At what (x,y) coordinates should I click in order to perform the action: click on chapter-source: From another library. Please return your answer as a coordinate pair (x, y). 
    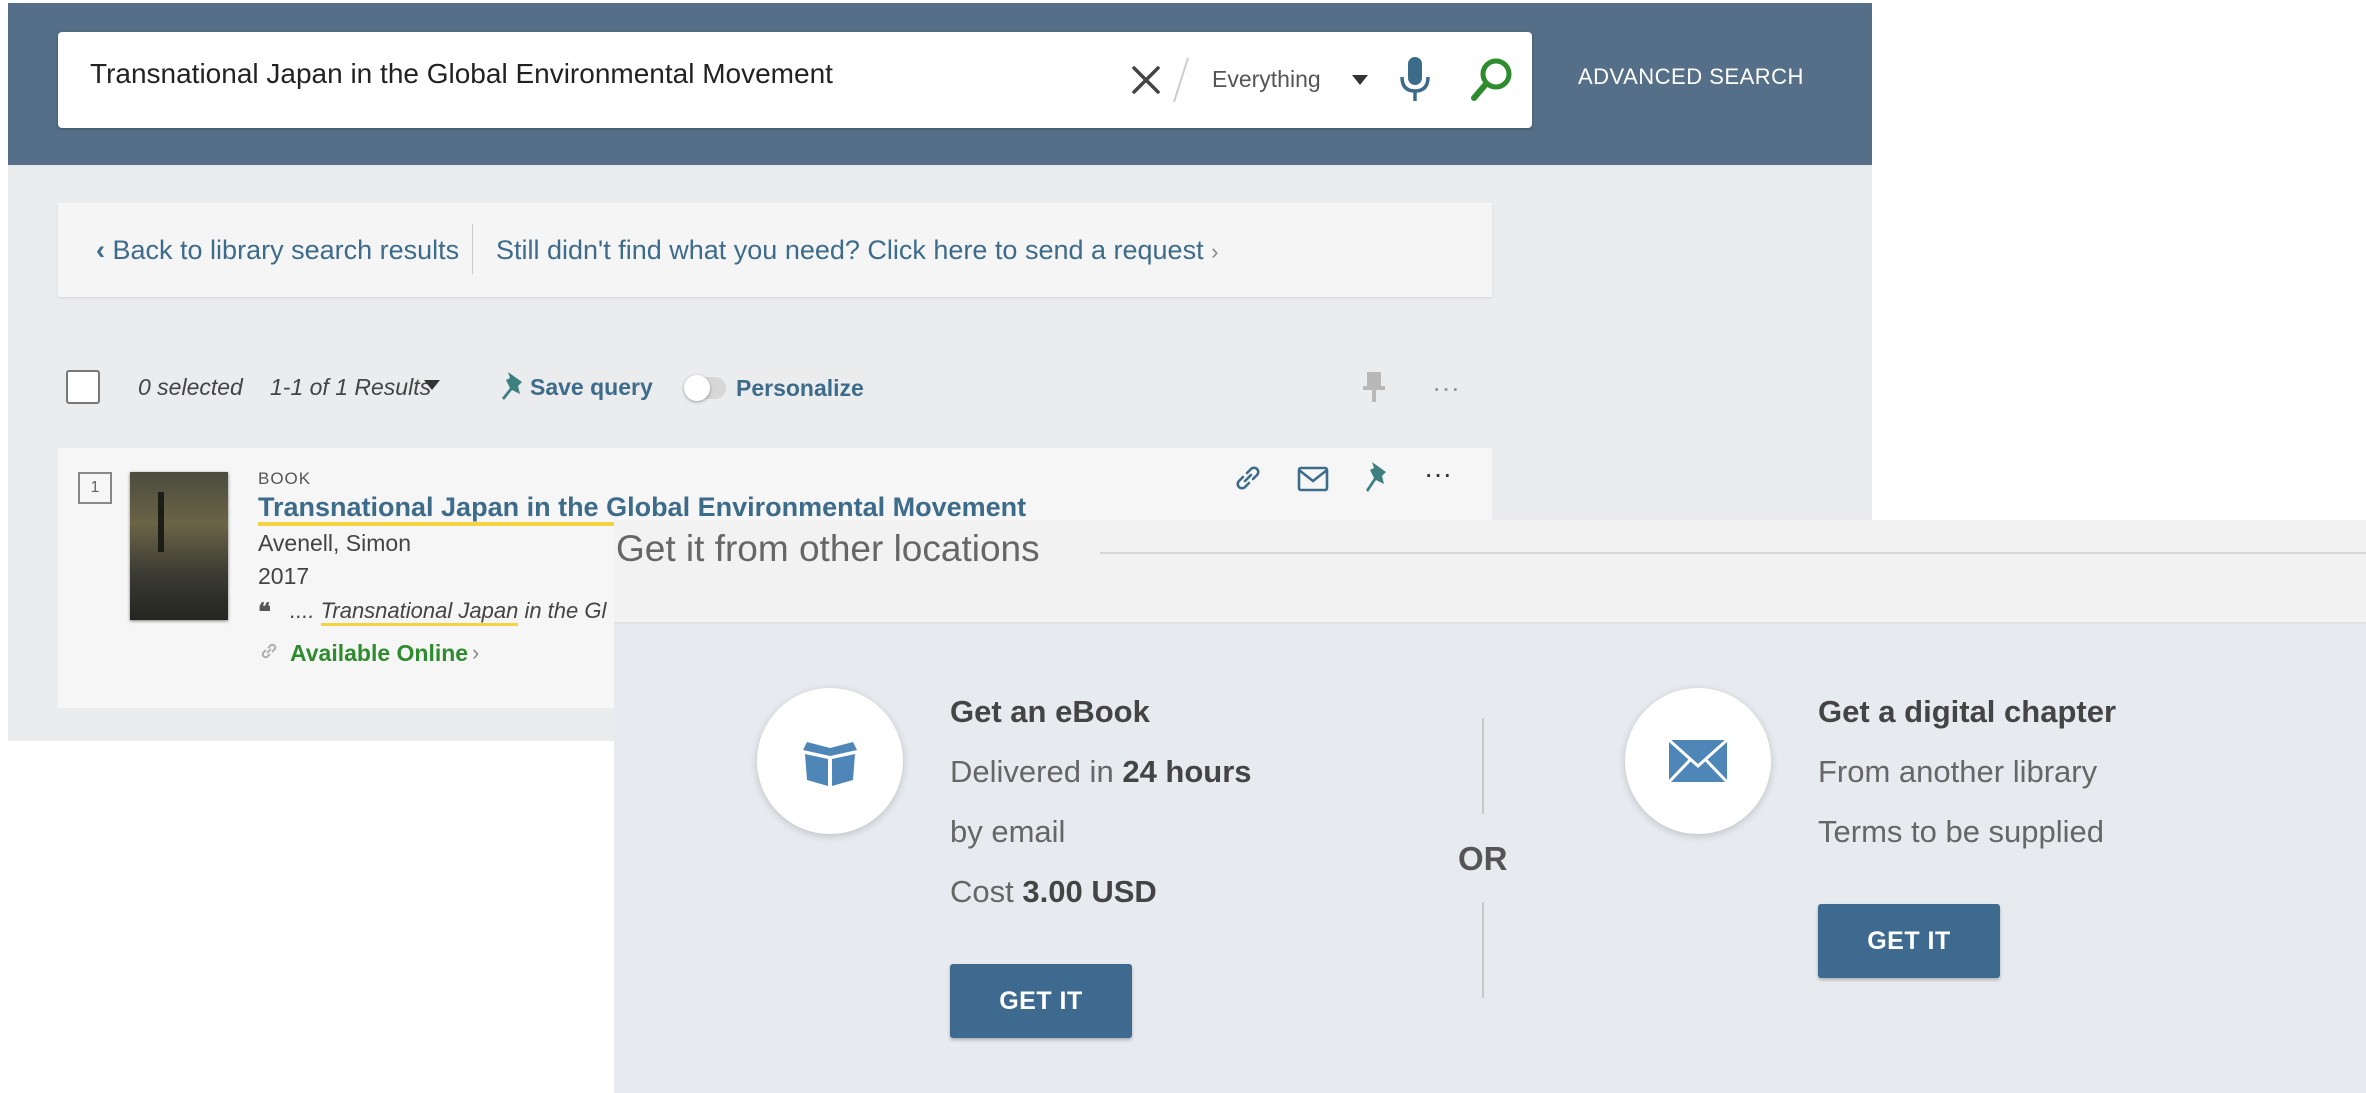
    Looking at the image, I should click on (1958, 771).